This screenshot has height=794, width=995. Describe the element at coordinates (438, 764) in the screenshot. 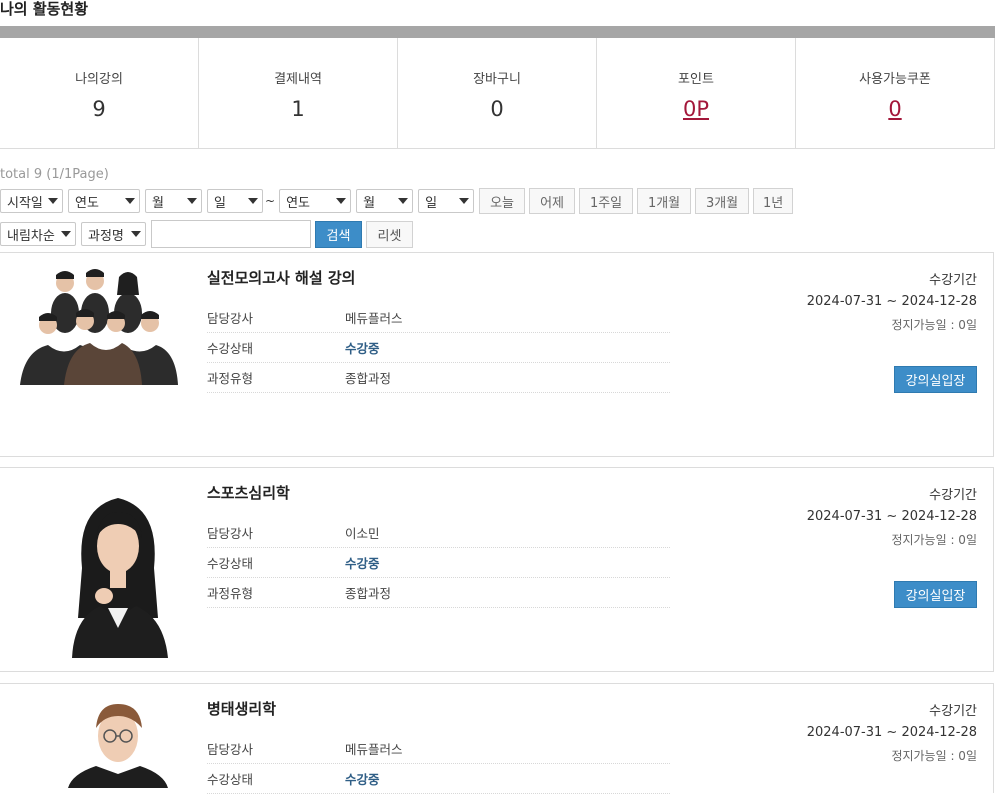

I see `course-info-table: 담당강사 메듀플러스 수강상태 수강중` at that location.